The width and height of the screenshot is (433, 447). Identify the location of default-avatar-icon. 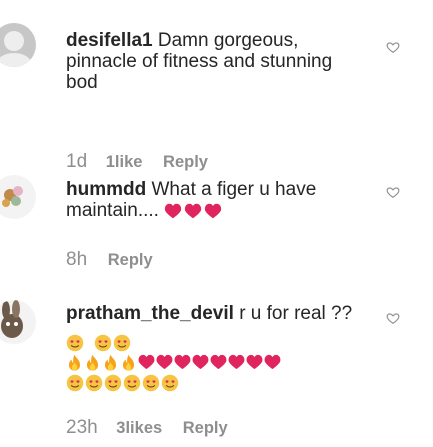
(18, 45).